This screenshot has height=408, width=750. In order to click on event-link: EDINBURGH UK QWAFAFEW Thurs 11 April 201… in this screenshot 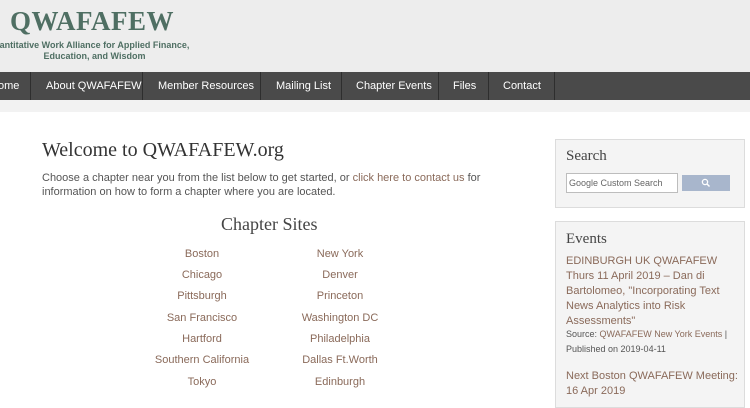, I will do `click(653, 291)`.